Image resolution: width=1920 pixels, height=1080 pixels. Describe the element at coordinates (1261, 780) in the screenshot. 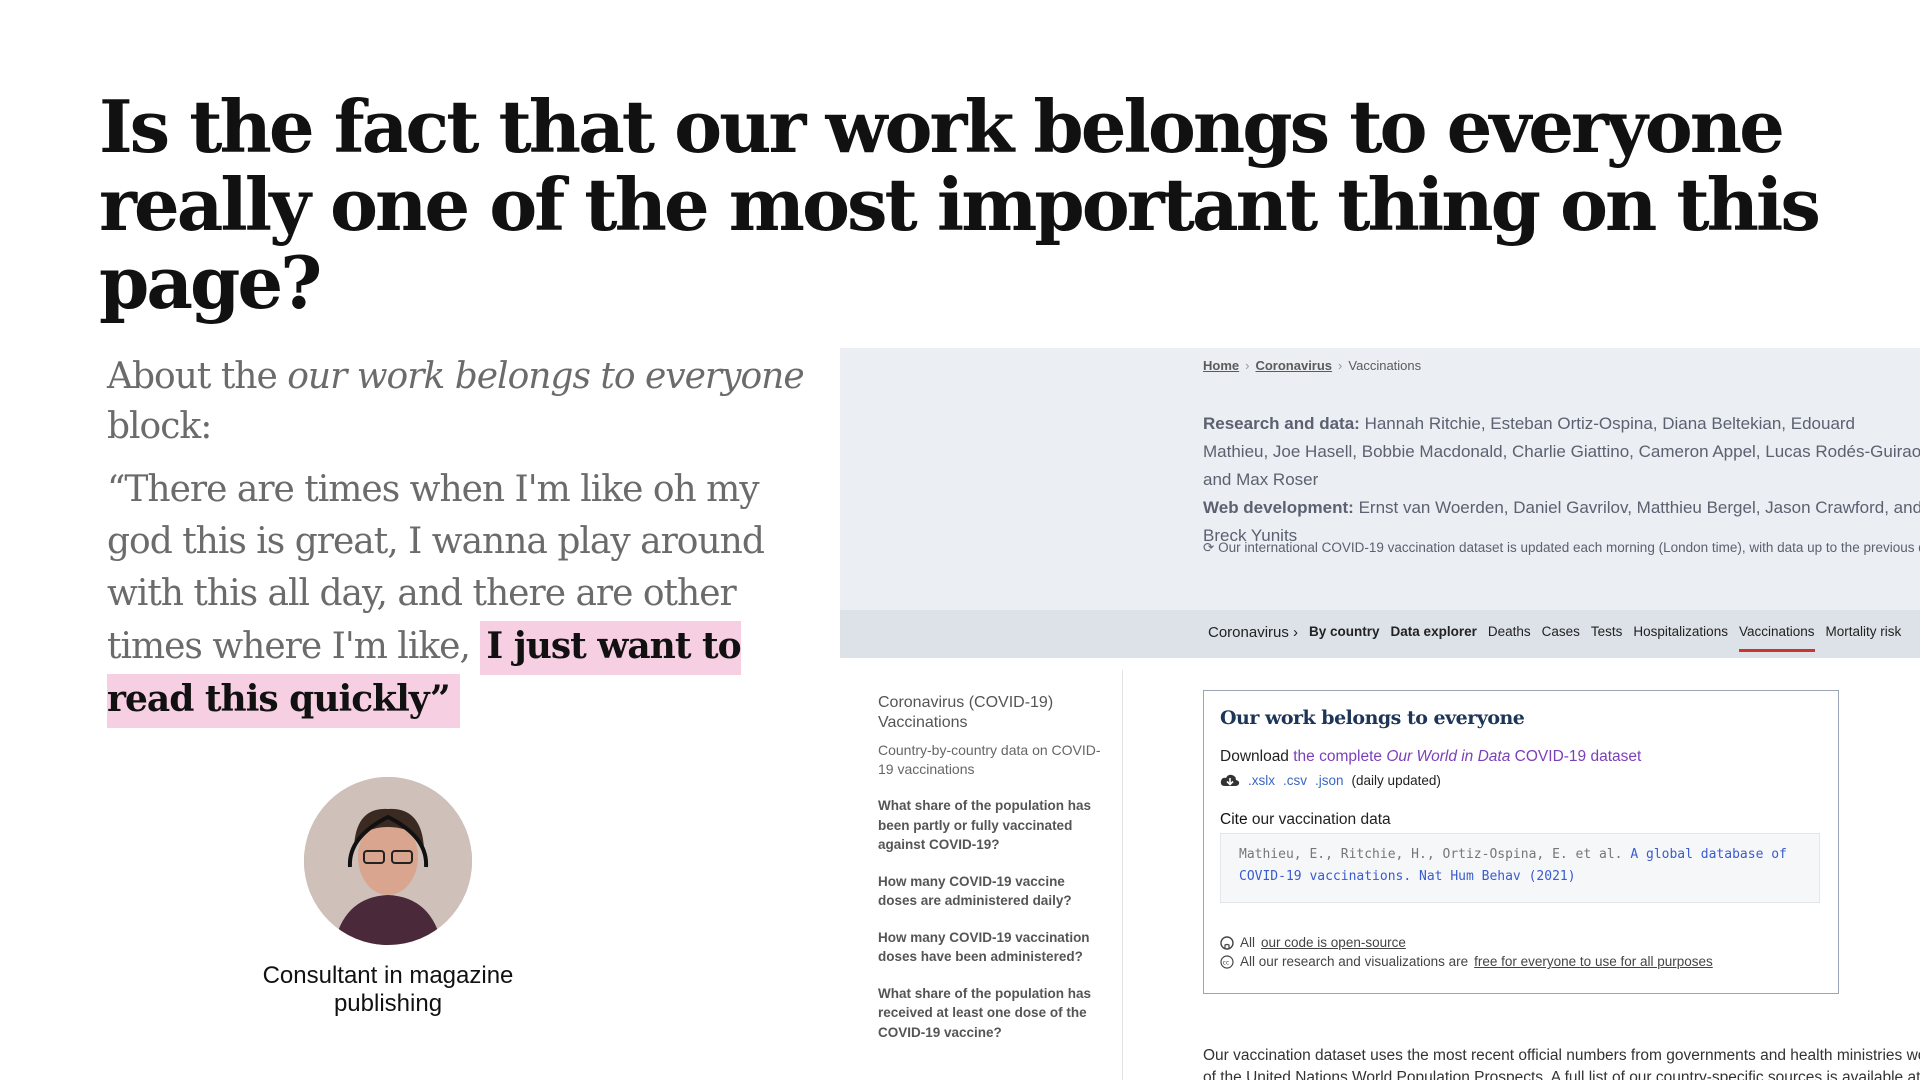

I see `download-xlsx-link: .xslx` at that location.